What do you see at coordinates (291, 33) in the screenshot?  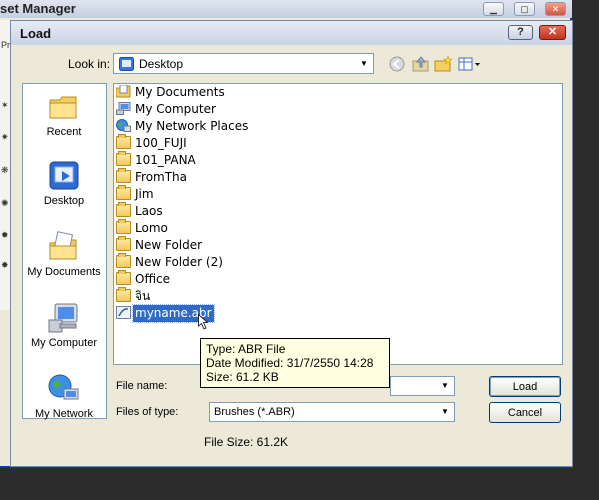 I see `dialog-titlebar` at bounding box center [291, 33].